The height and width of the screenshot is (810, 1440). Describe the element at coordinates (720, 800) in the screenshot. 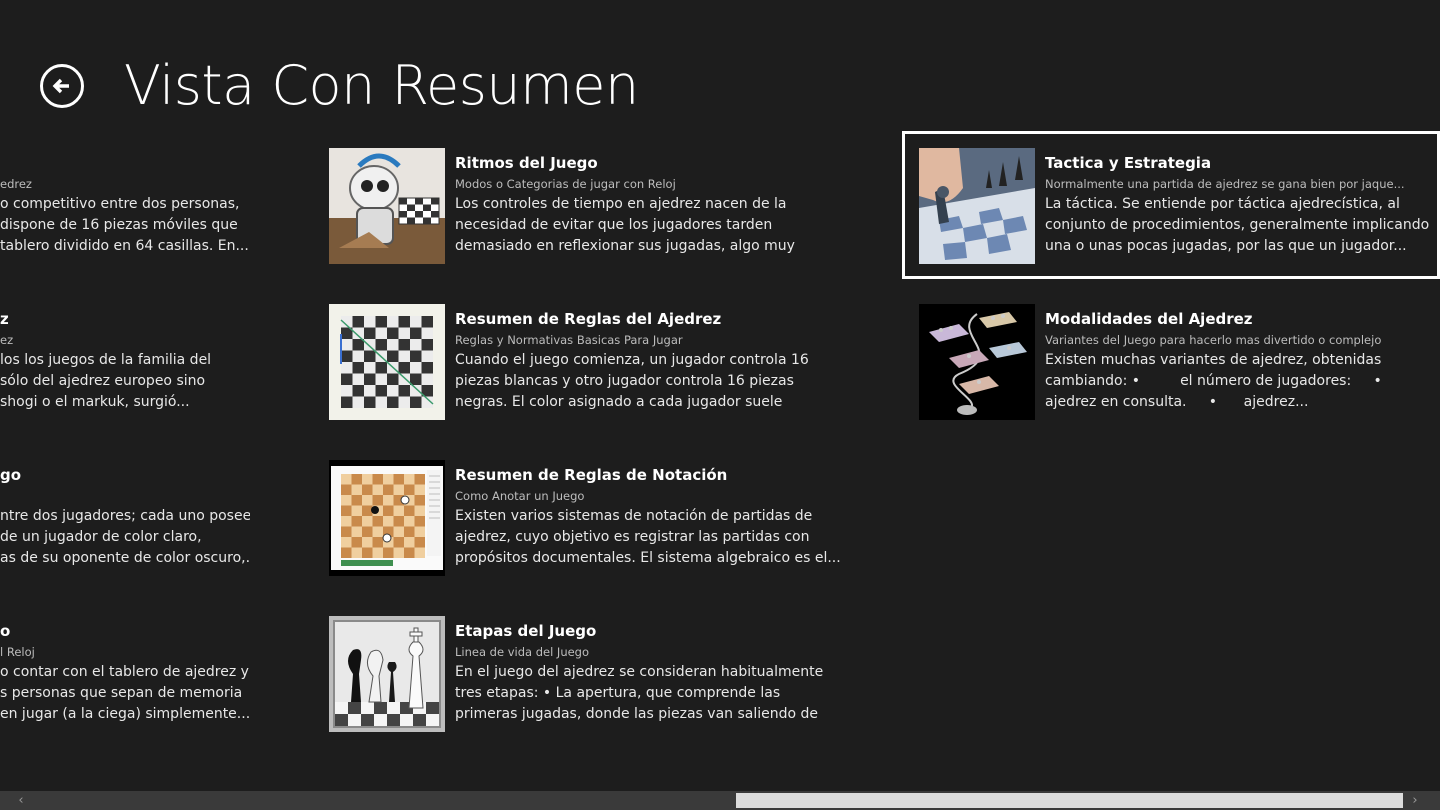

I see `horizontal-scrollbar: ‹ ›` at that location.